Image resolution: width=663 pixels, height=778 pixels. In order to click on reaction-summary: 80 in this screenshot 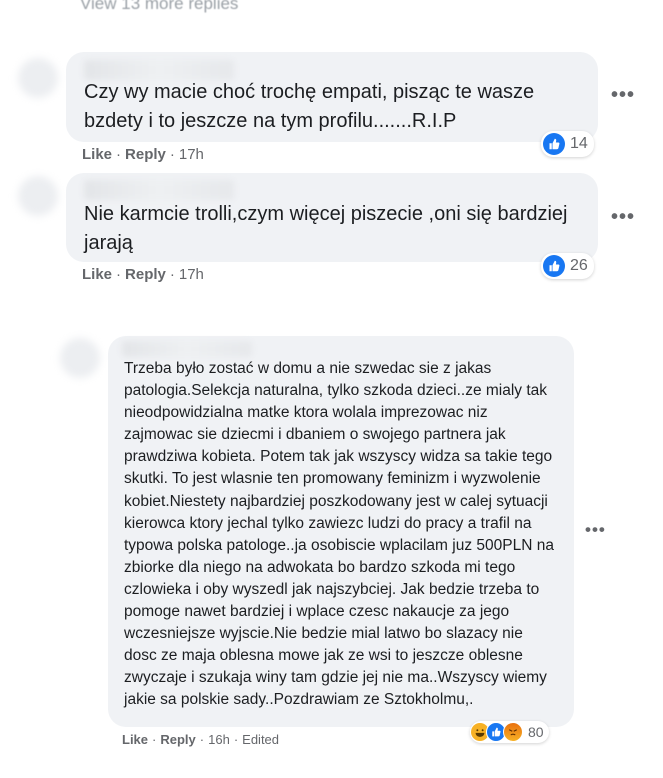, I will do `click(509, 732)`.